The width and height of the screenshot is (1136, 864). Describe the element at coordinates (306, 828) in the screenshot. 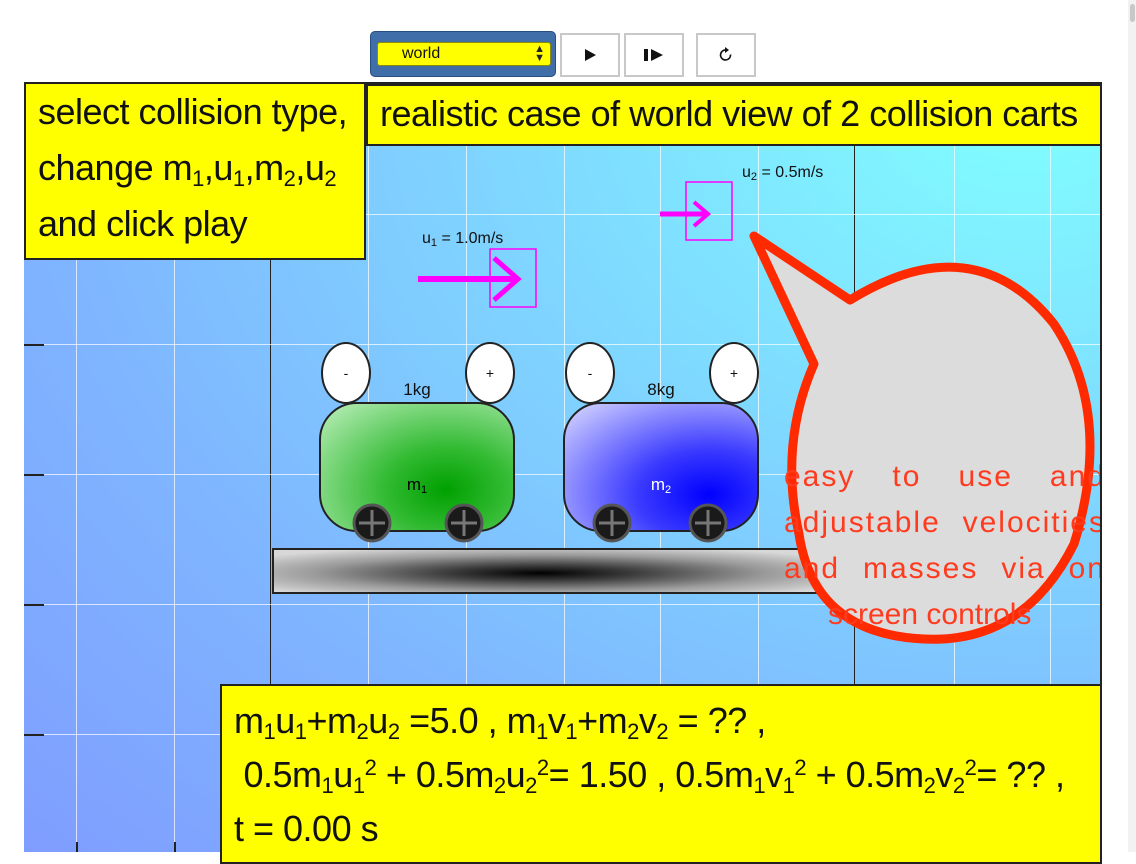

I see `time-line: t = 0.00 s` at that location.